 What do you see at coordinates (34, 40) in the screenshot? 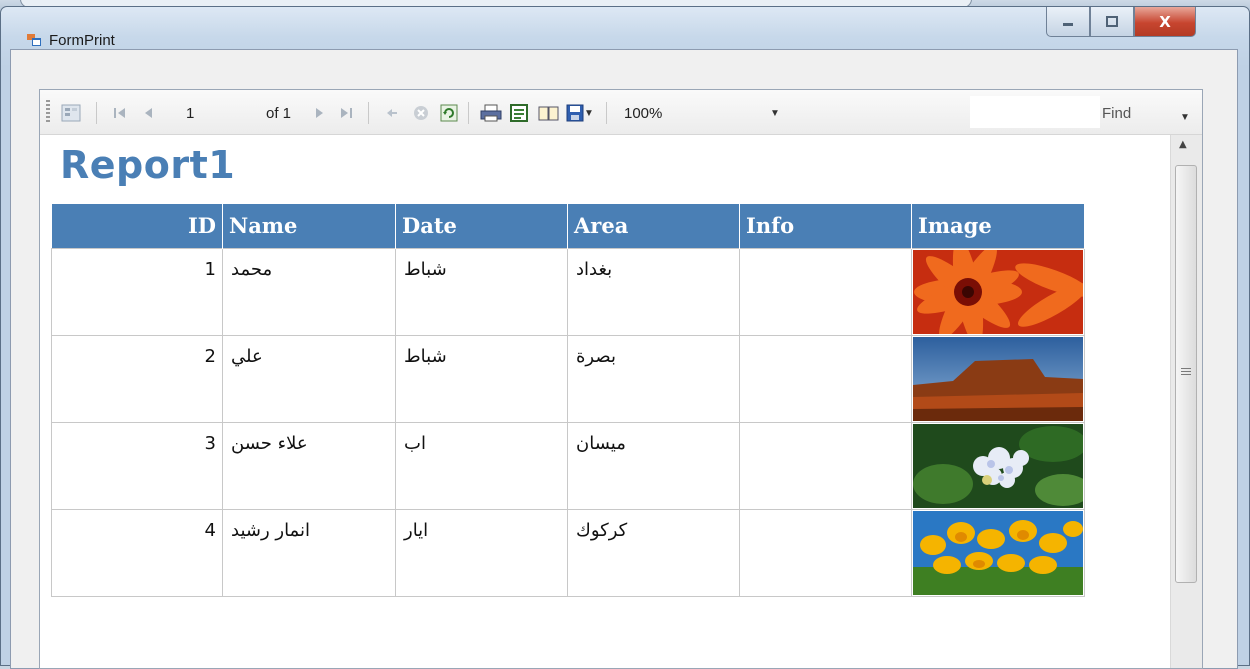
I see `form-app-icon` at bounding box center [34, 40].